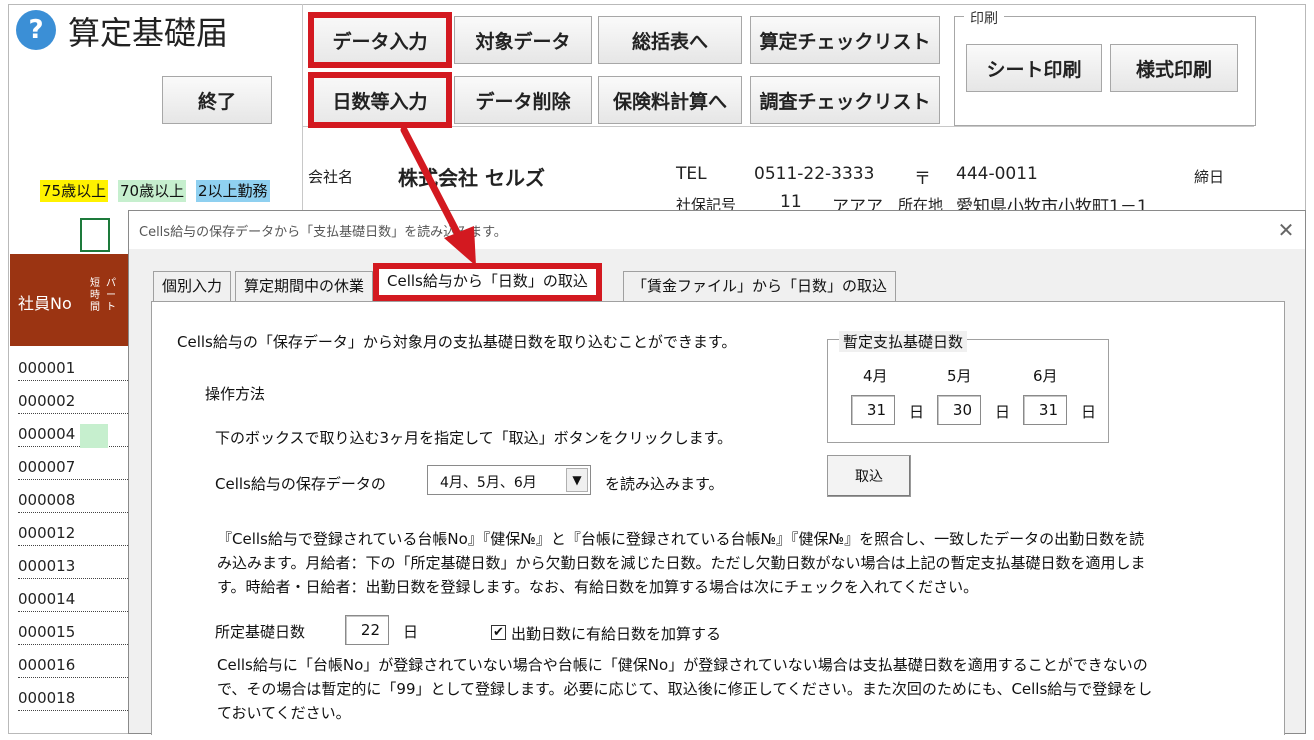  I want to click on calc-checklist-button: 算定チェックリスト, so click(845, 40).